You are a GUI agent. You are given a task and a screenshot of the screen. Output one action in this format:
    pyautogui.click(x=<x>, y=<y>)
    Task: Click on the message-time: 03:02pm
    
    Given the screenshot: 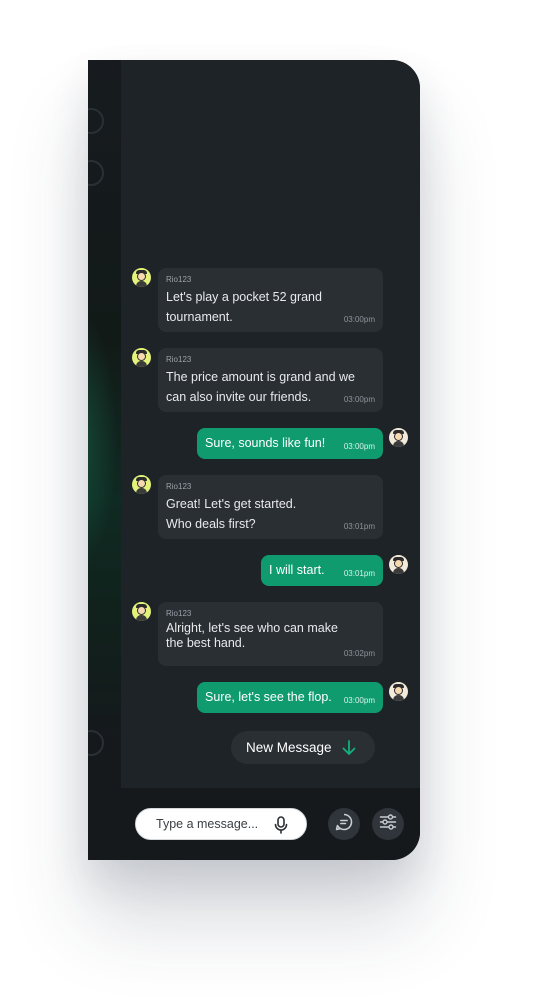 What is the action you would take?
    pyautogui.click(x=359, y=653)
    